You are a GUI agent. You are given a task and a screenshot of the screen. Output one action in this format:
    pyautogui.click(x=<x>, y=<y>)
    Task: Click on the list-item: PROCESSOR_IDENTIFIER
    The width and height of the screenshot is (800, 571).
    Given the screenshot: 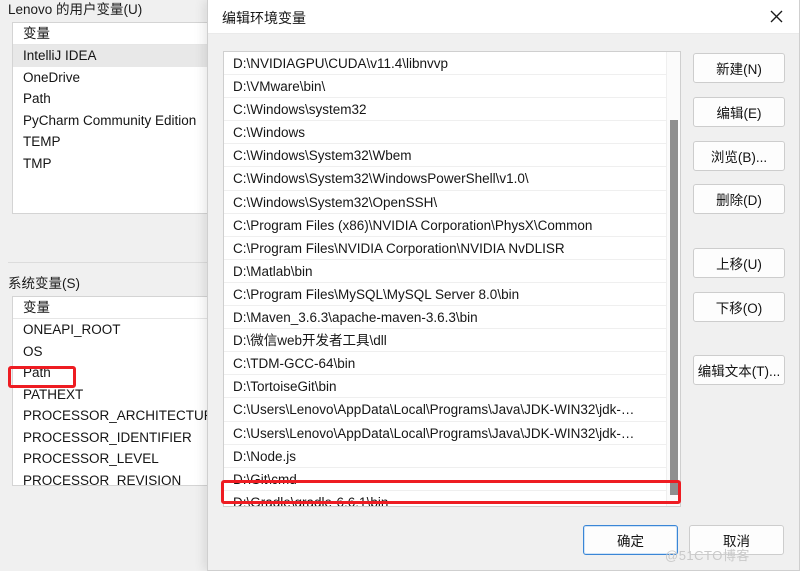 What is the action you would take?
    pyautogui.click(x=110, y=438)
    